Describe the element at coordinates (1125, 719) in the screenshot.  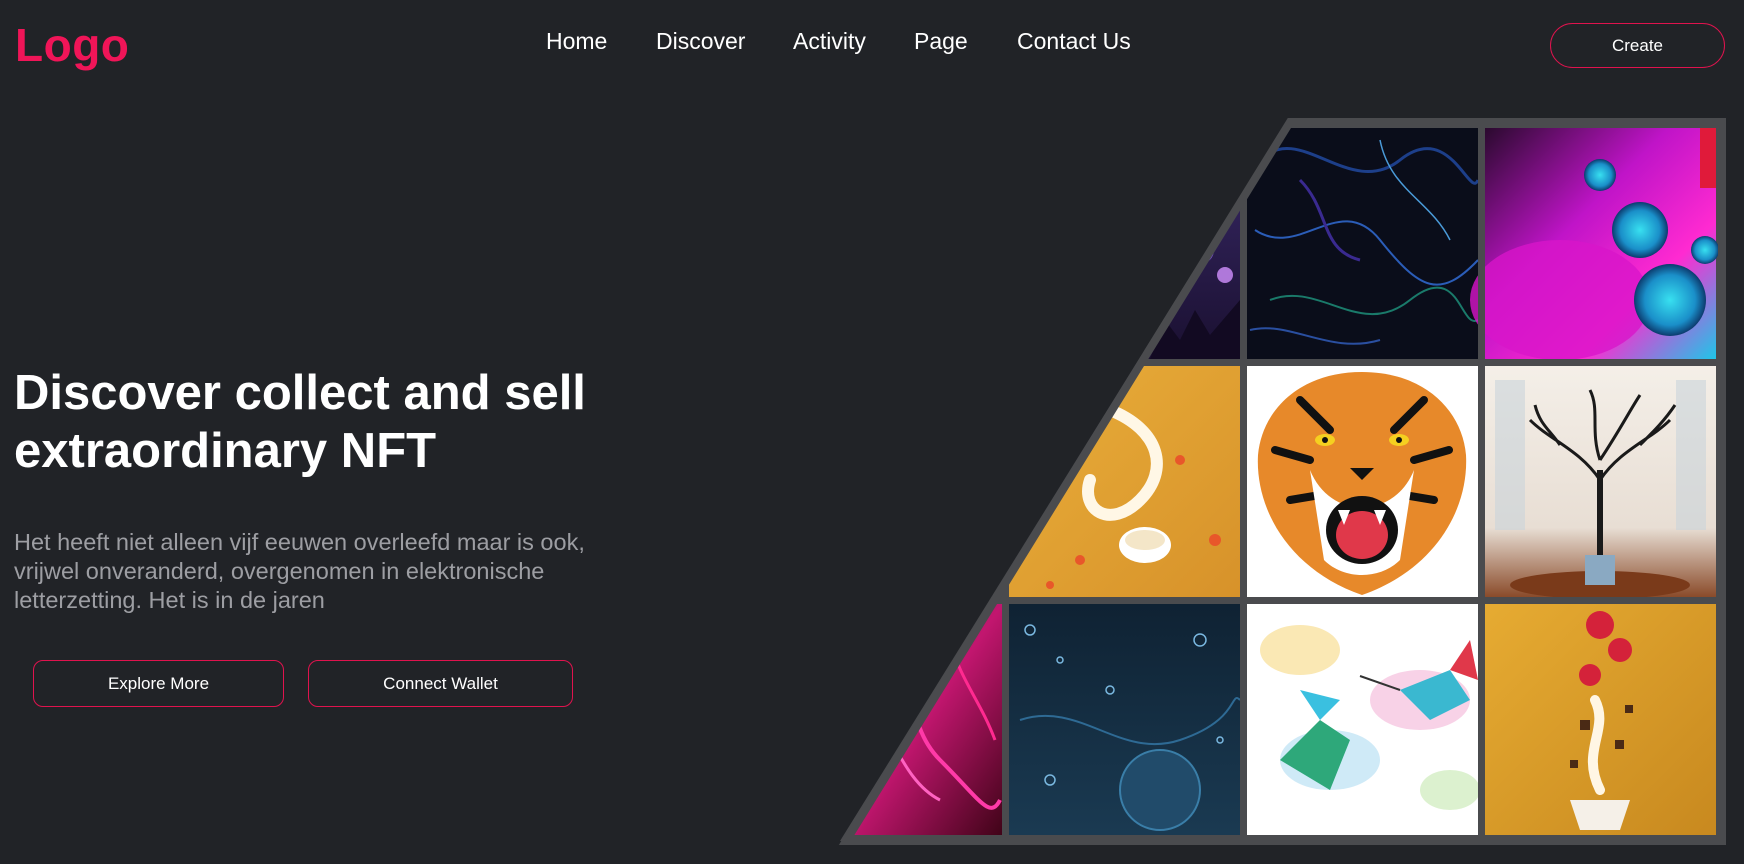
I see `blue-oil-bubbles-image` at that location.